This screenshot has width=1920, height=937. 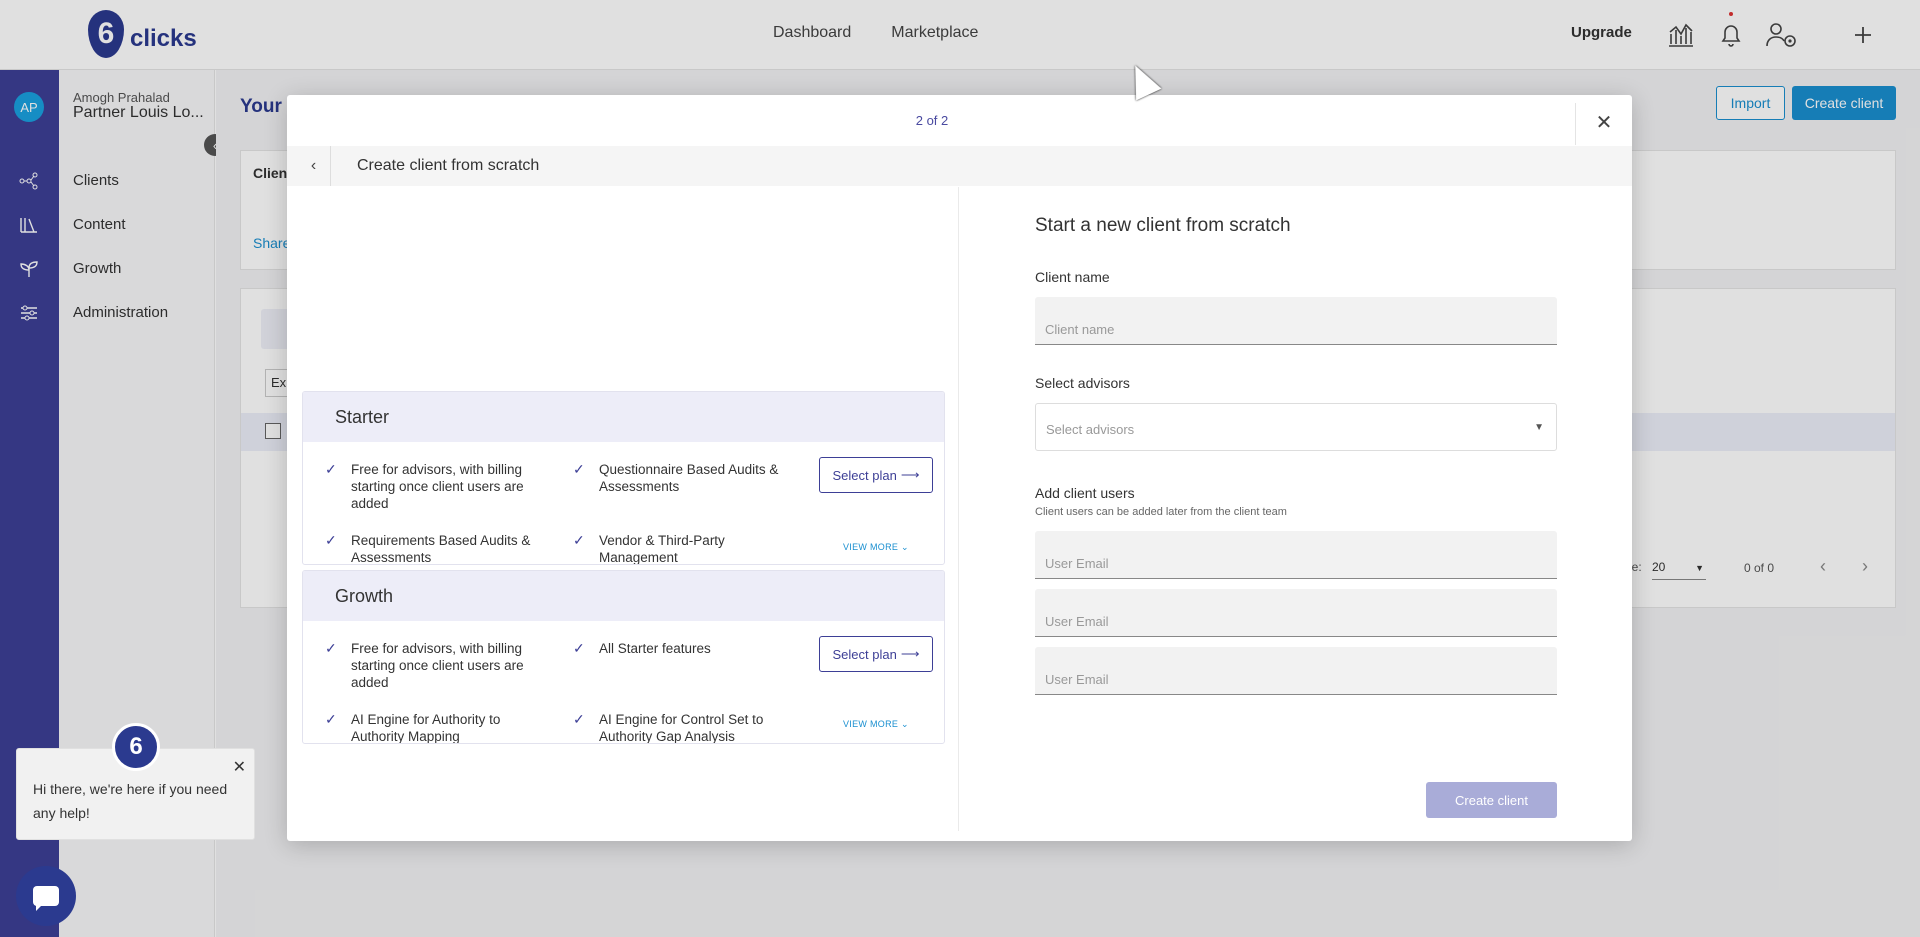 What do you see at coordinates (1296, 427) in the screenshot?
I see `advisors-select: Select advisors ▼` at bounding box center [1296, 427].